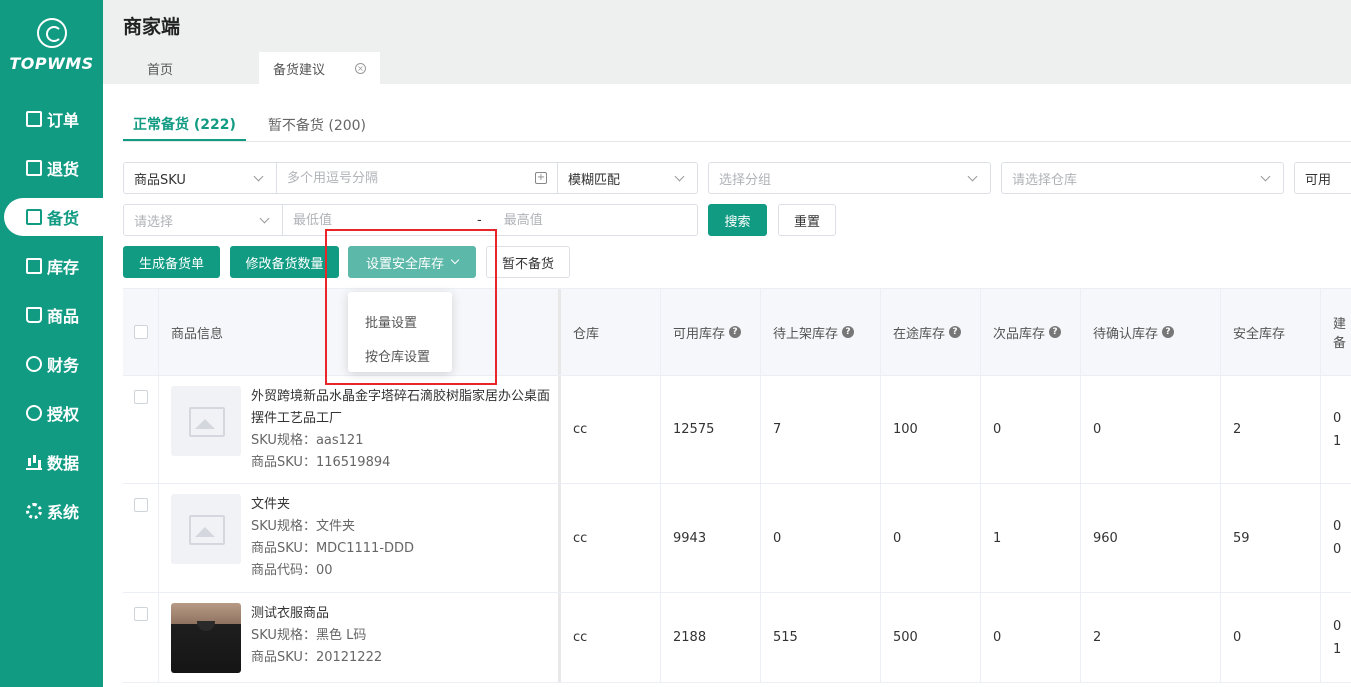  I want to click on to-shelf-cell: 0, so click(821, 538).